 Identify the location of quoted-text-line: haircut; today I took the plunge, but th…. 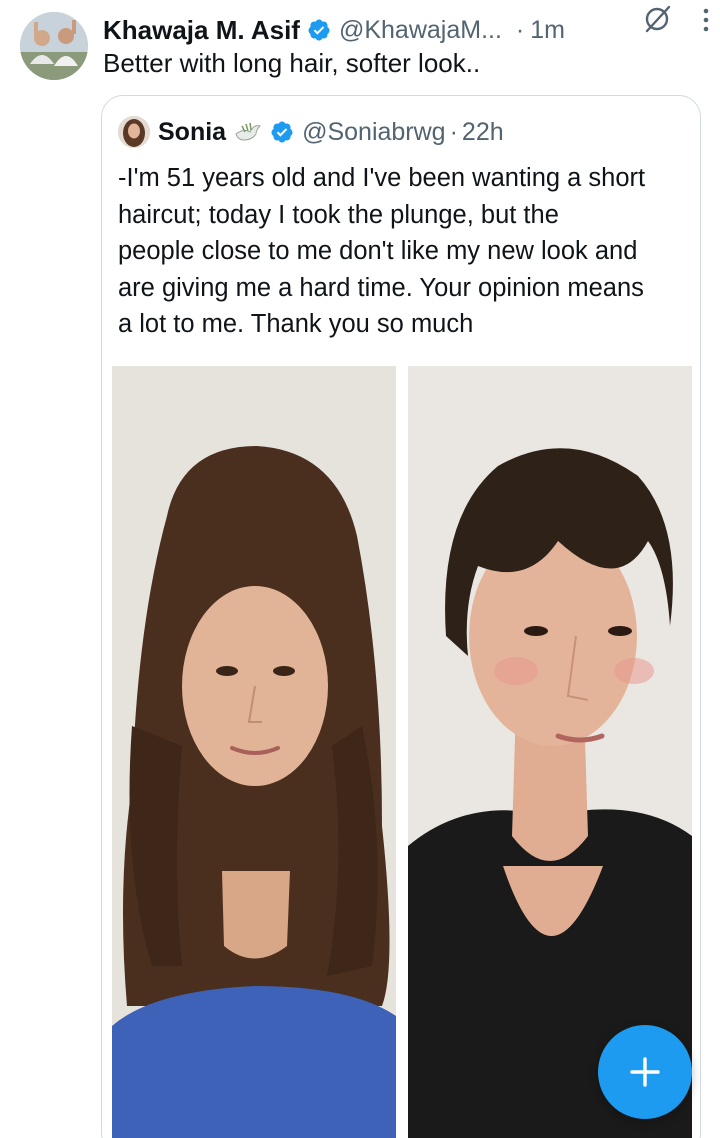
(338, 214).